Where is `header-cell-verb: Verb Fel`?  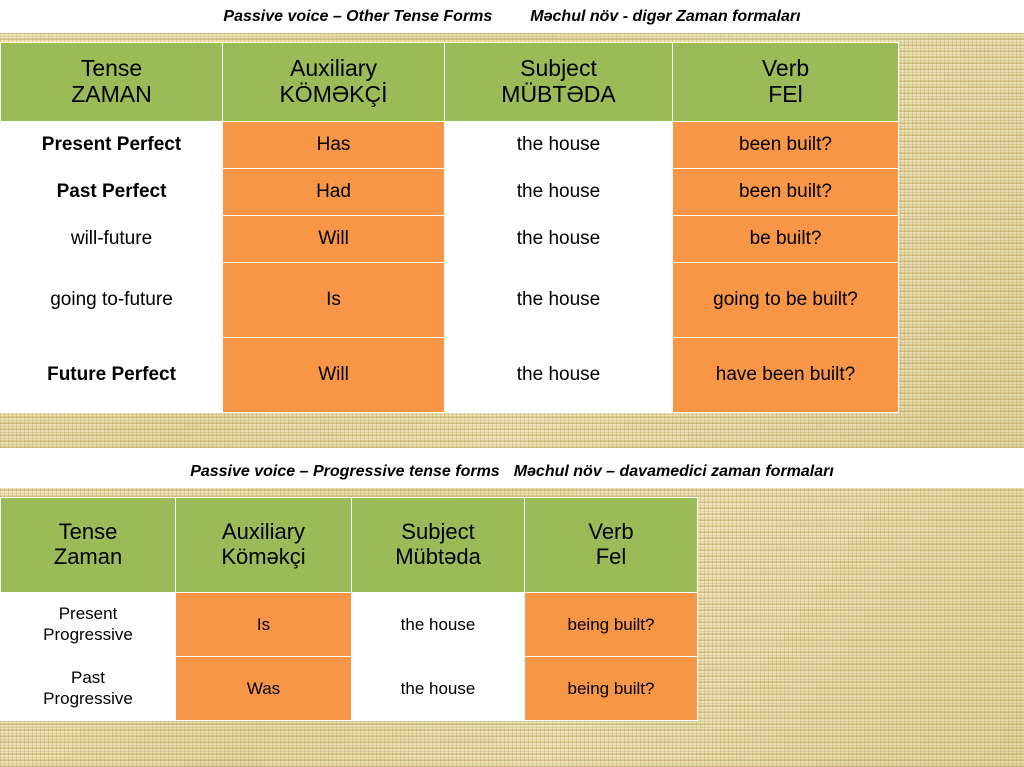 header-cell-verb: Verb Fel is located at coordinates (611, 545).